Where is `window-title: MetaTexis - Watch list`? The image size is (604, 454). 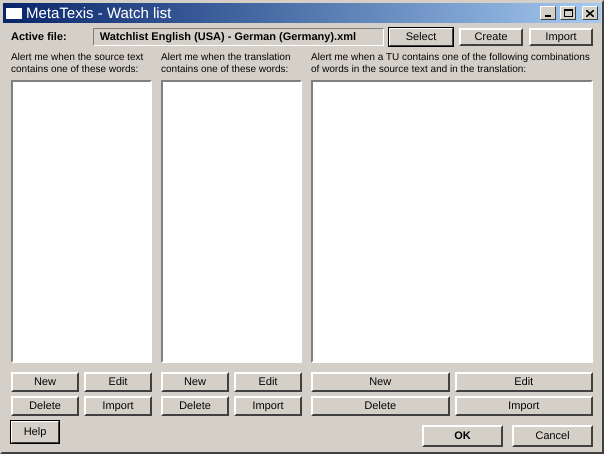 window-title: MetaTexis - Watch list is located at coordinates (99, 13).